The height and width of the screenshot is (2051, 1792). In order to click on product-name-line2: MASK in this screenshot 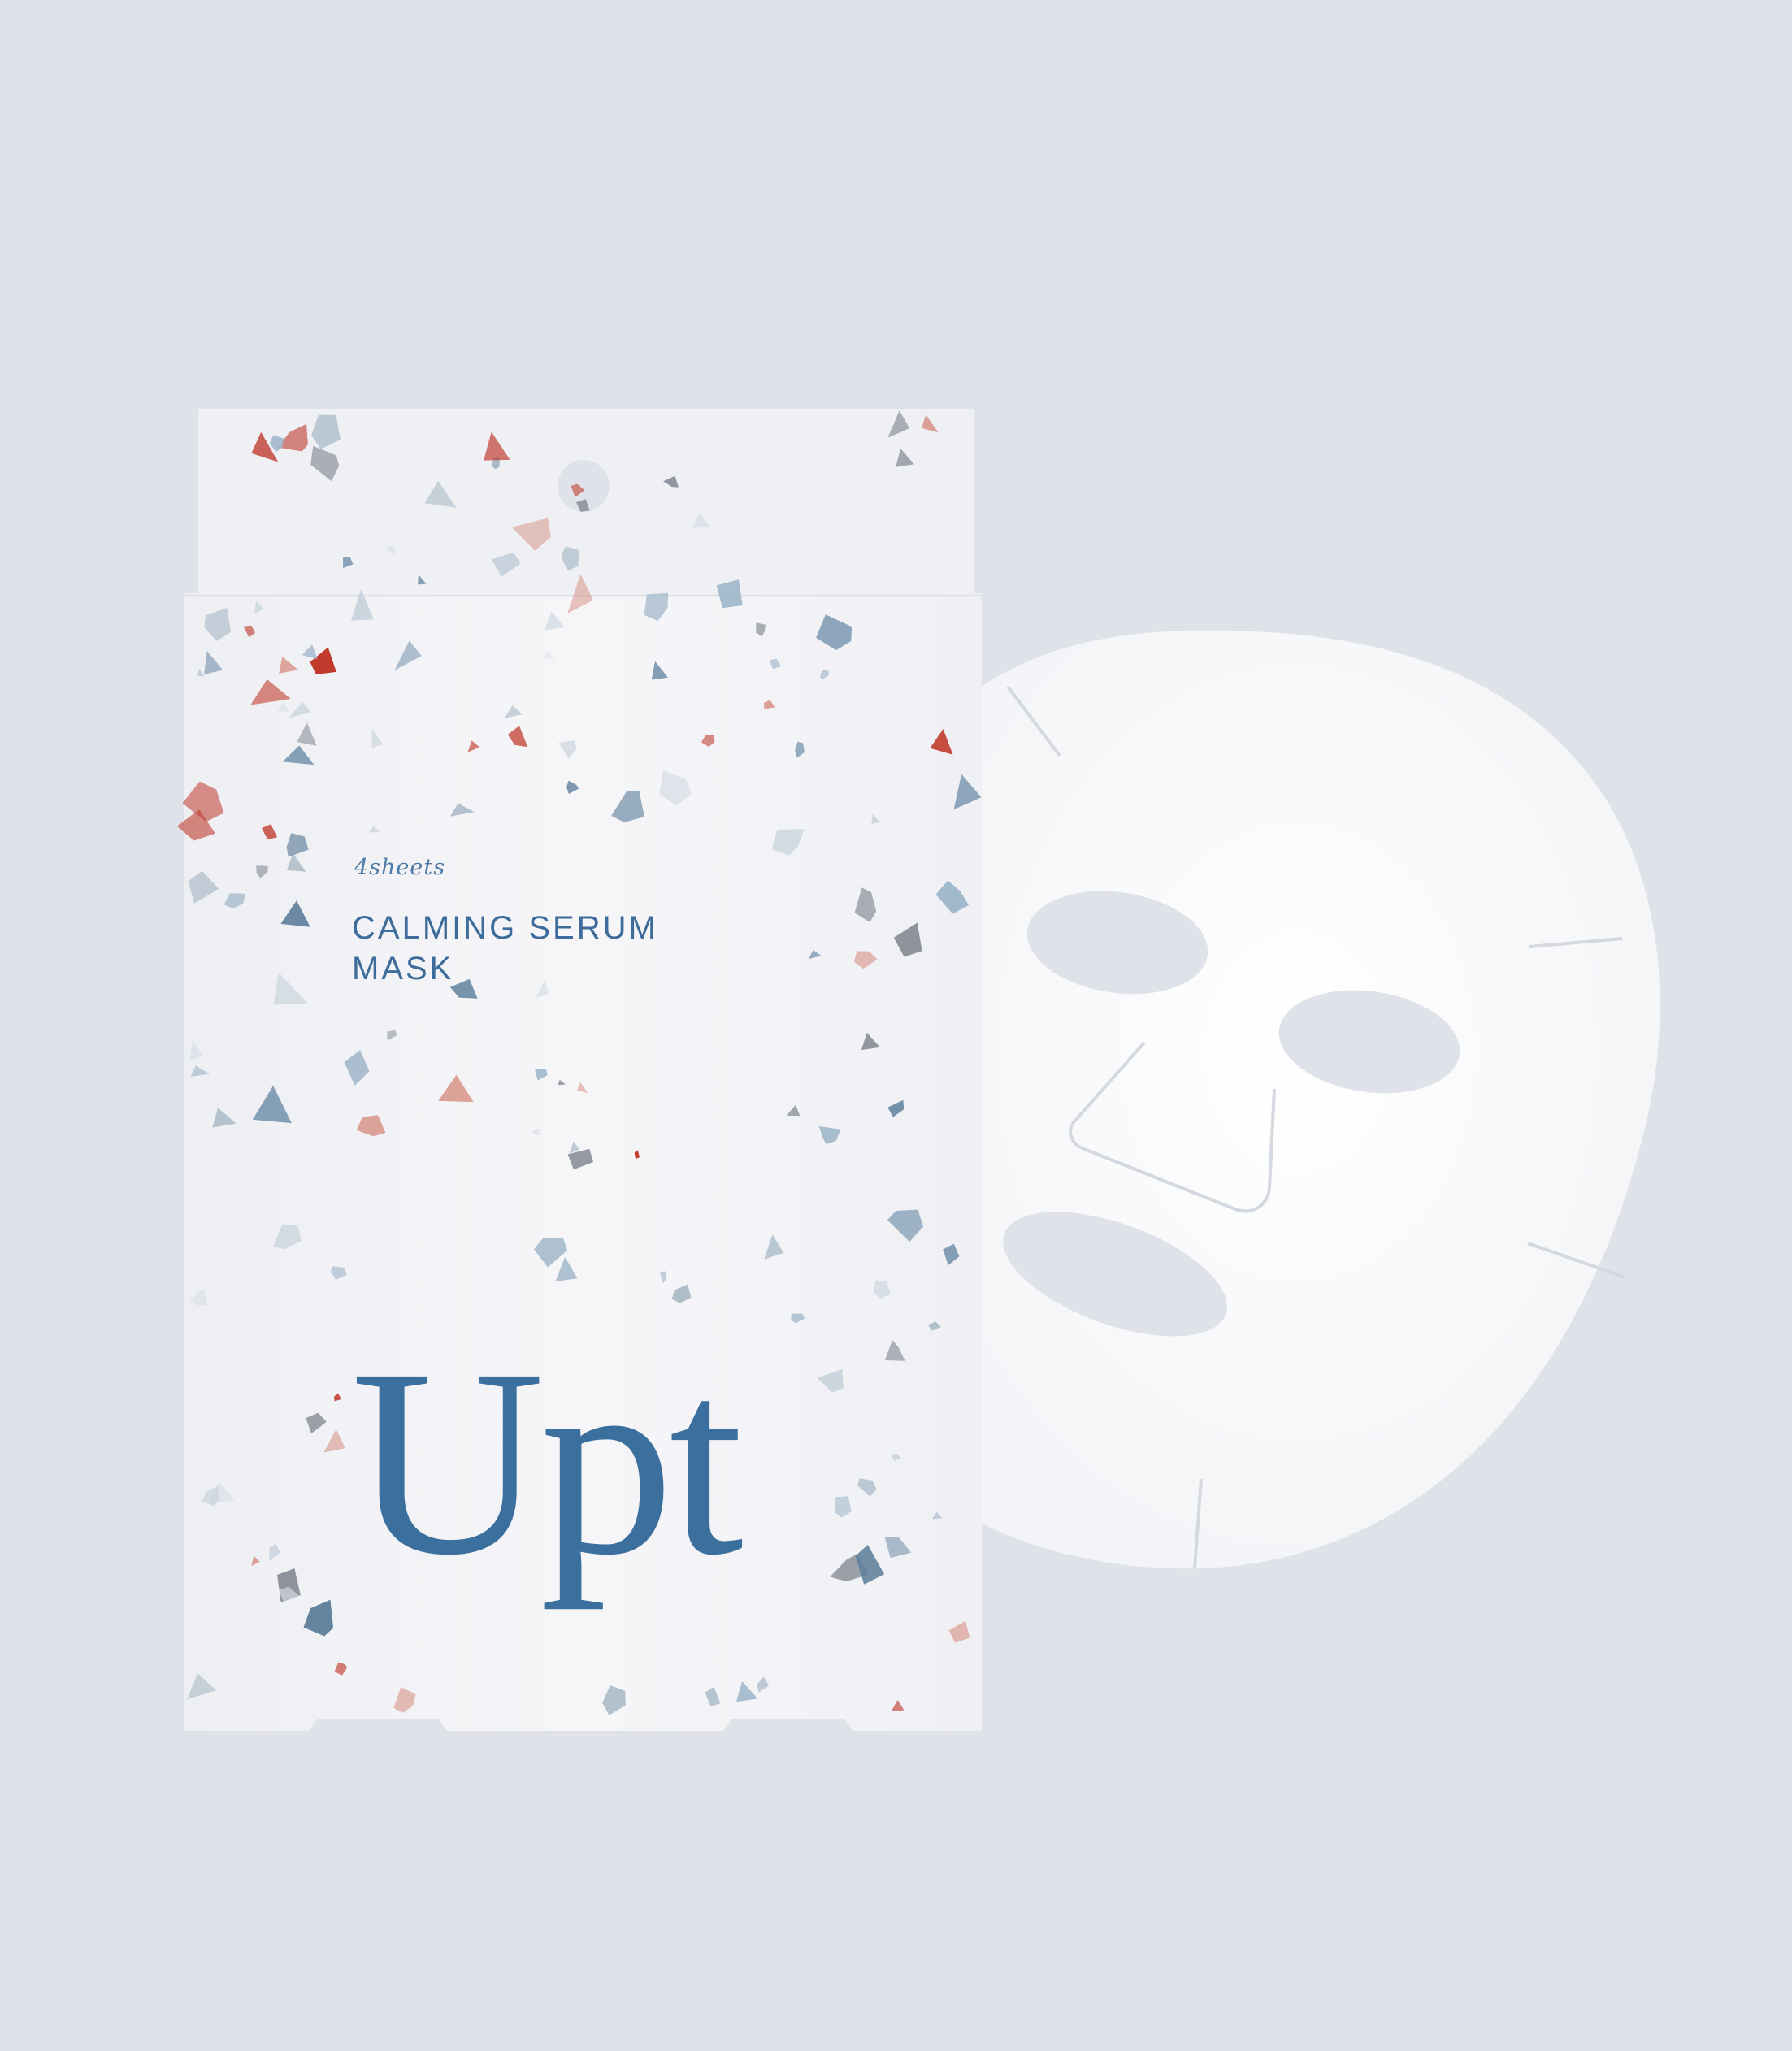, I will do `click(403, 968)`.